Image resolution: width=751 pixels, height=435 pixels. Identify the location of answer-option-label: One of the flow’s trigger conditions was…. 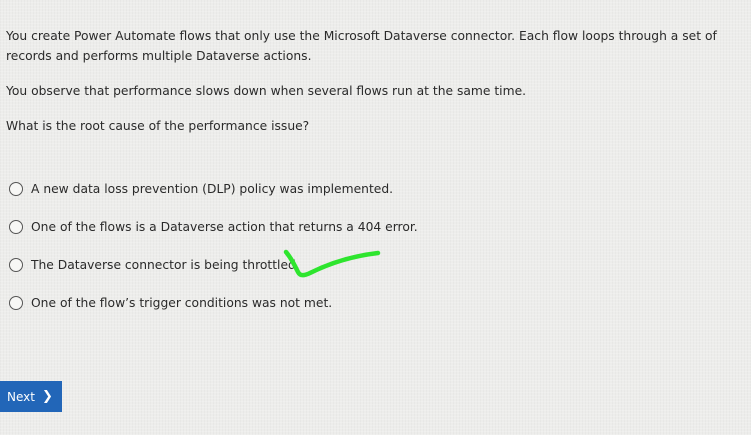
(182, 303).